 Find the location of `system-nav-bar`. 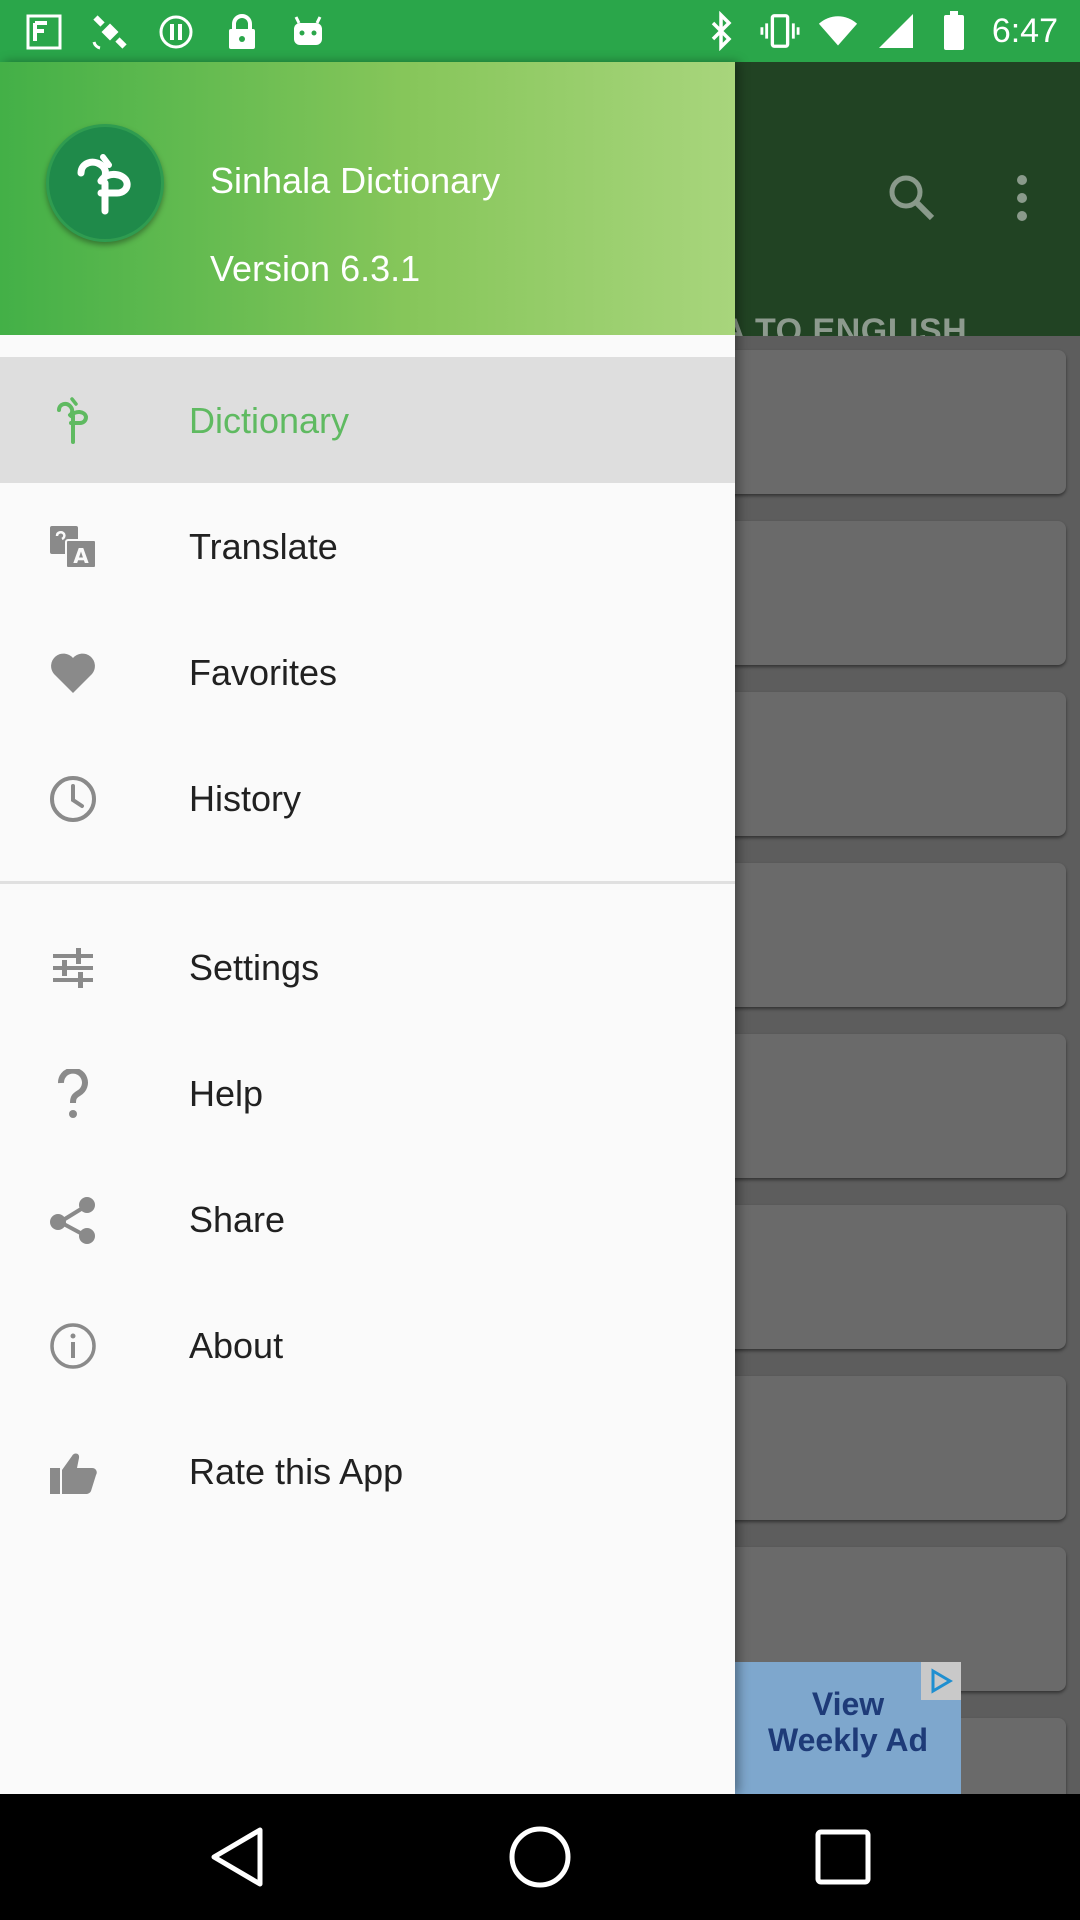

system-nav-bar is located at coordinates (540, 1857).